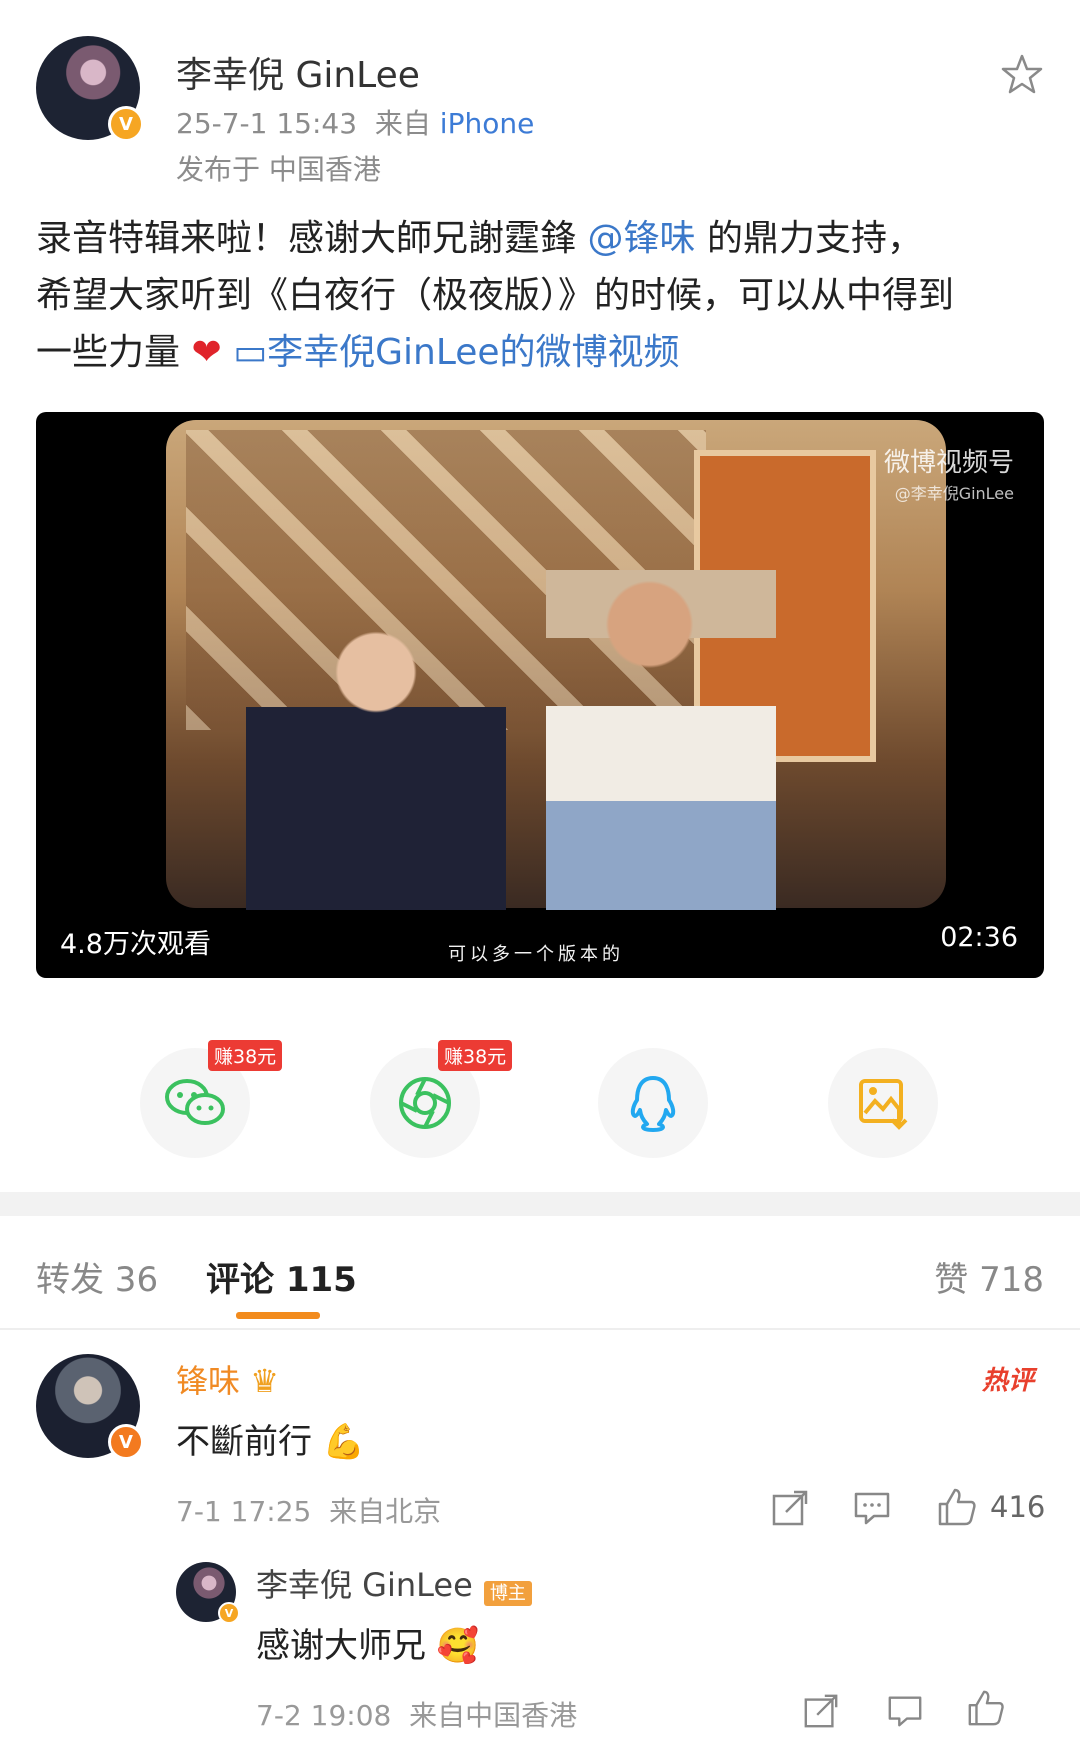  Describe the element at coordinates (267, 123) in the screenshot. I see `post-time: 25-7-1 15:43` at that location.